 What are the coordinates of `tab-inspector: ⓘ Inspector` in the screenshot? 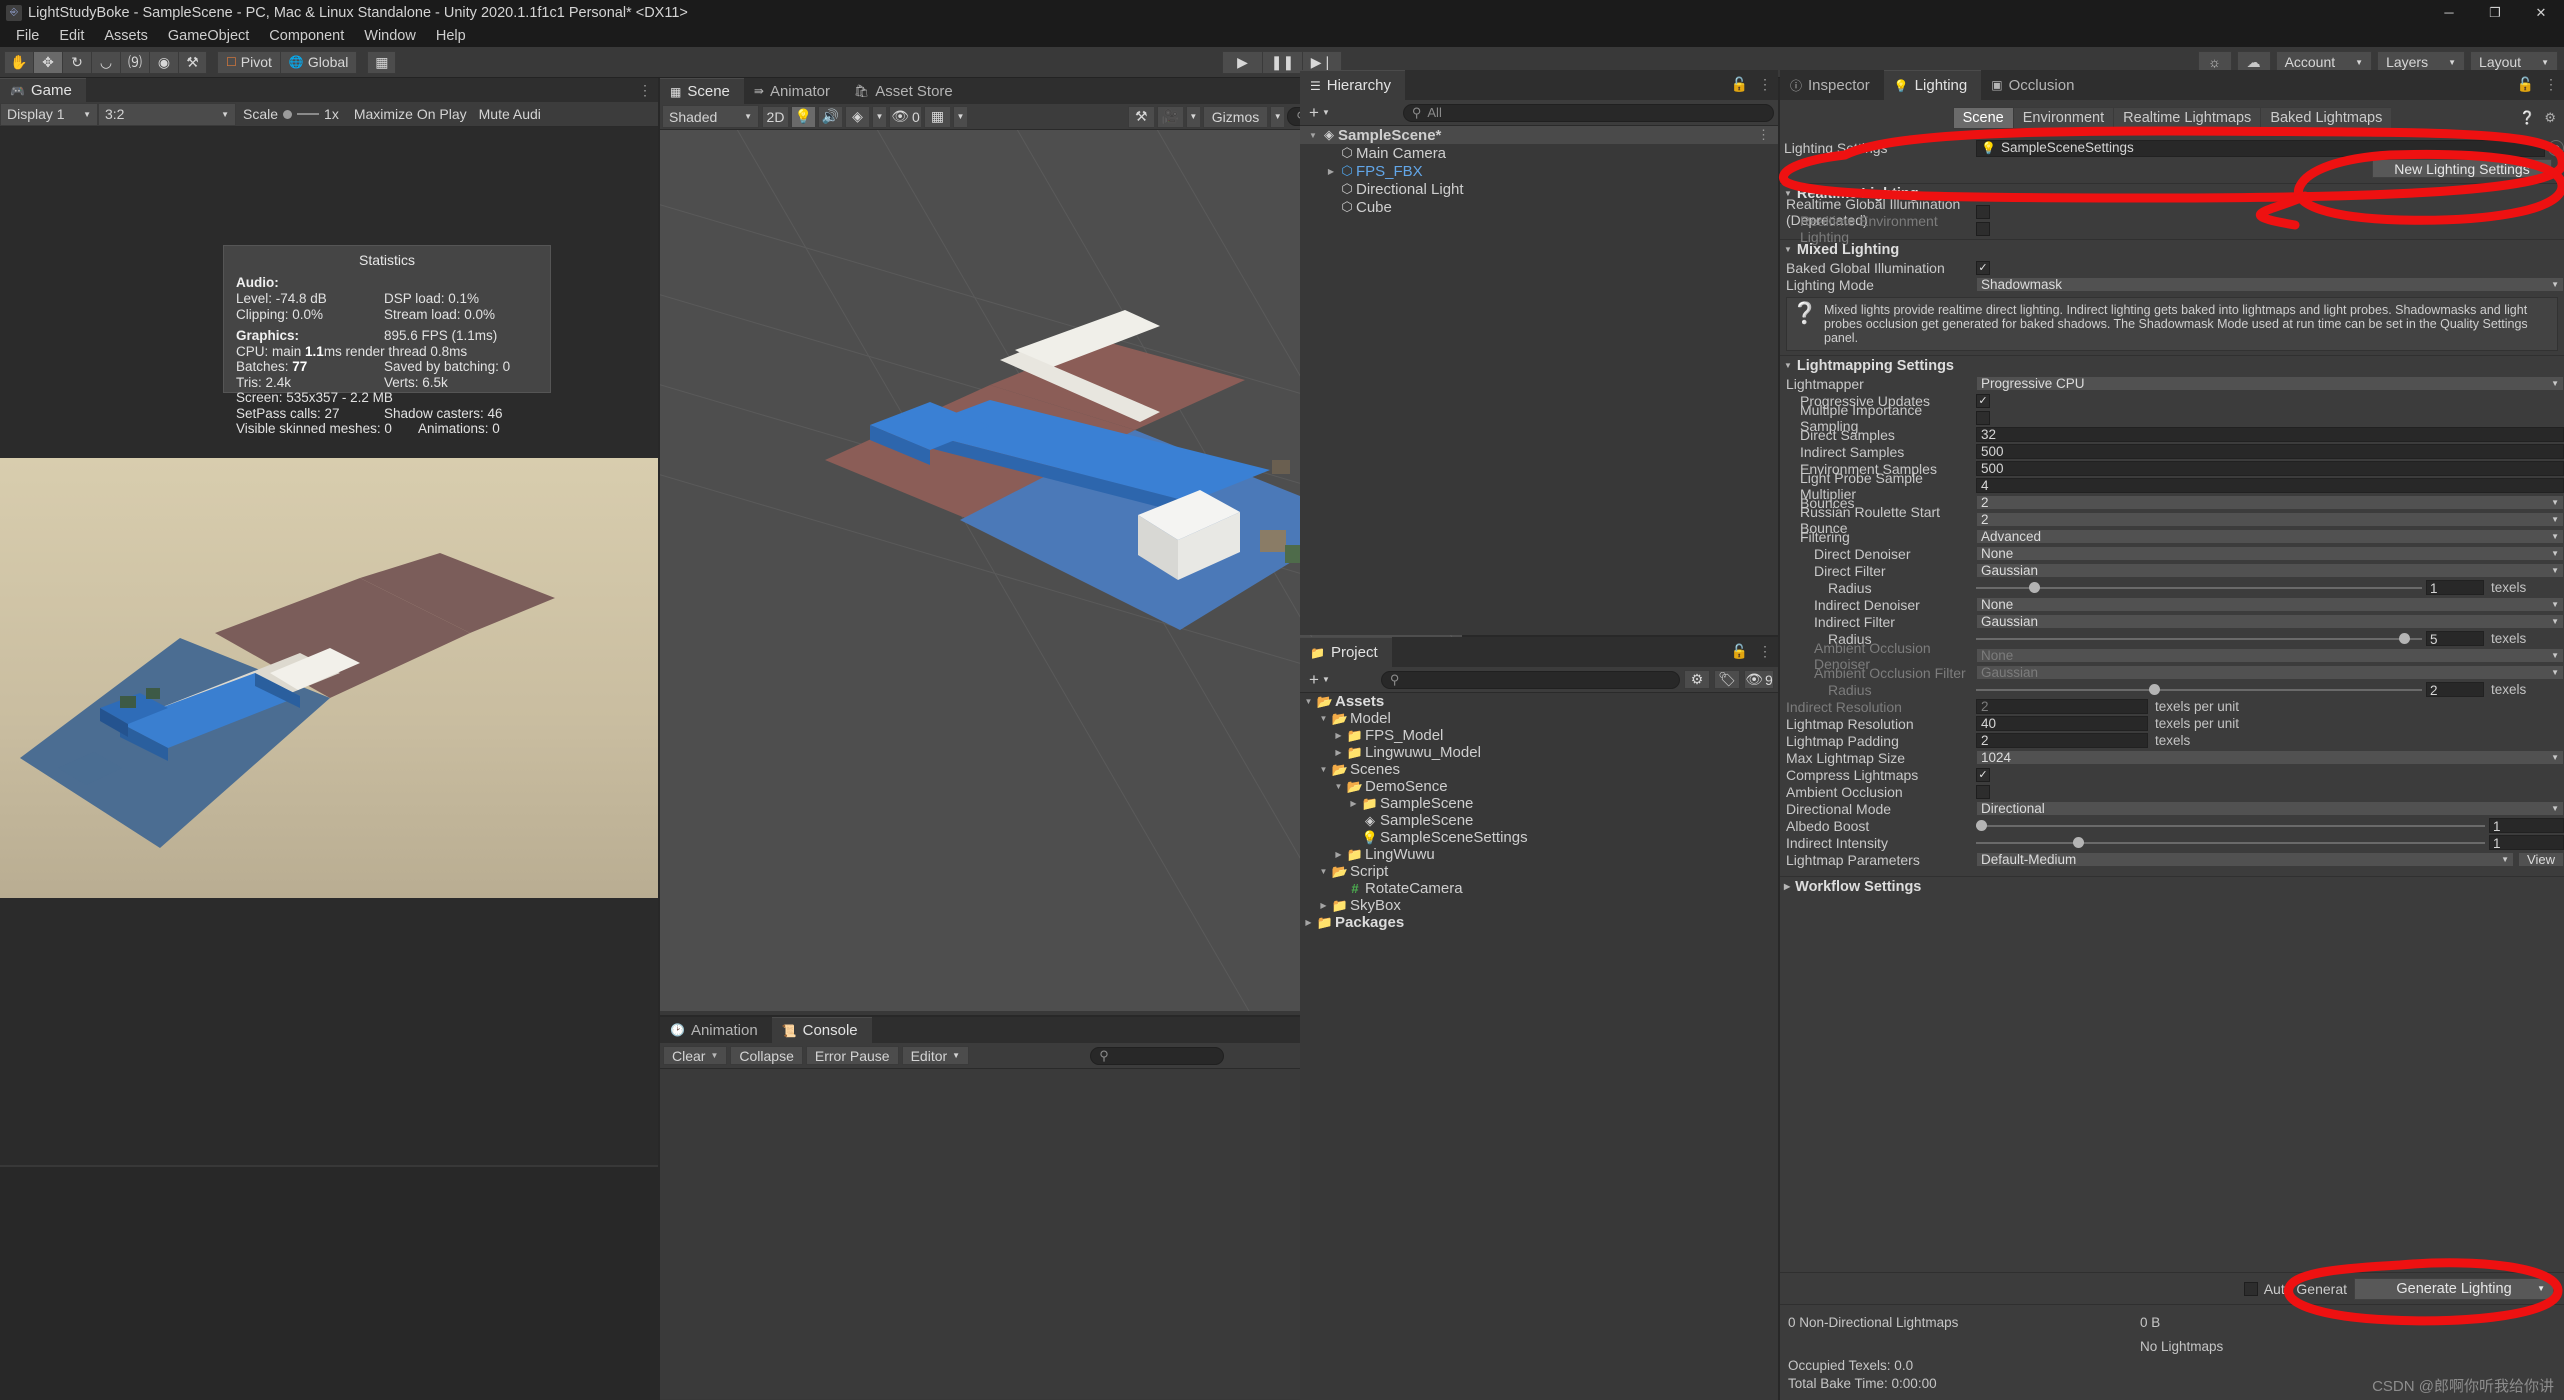 It's located at (1832, 85).